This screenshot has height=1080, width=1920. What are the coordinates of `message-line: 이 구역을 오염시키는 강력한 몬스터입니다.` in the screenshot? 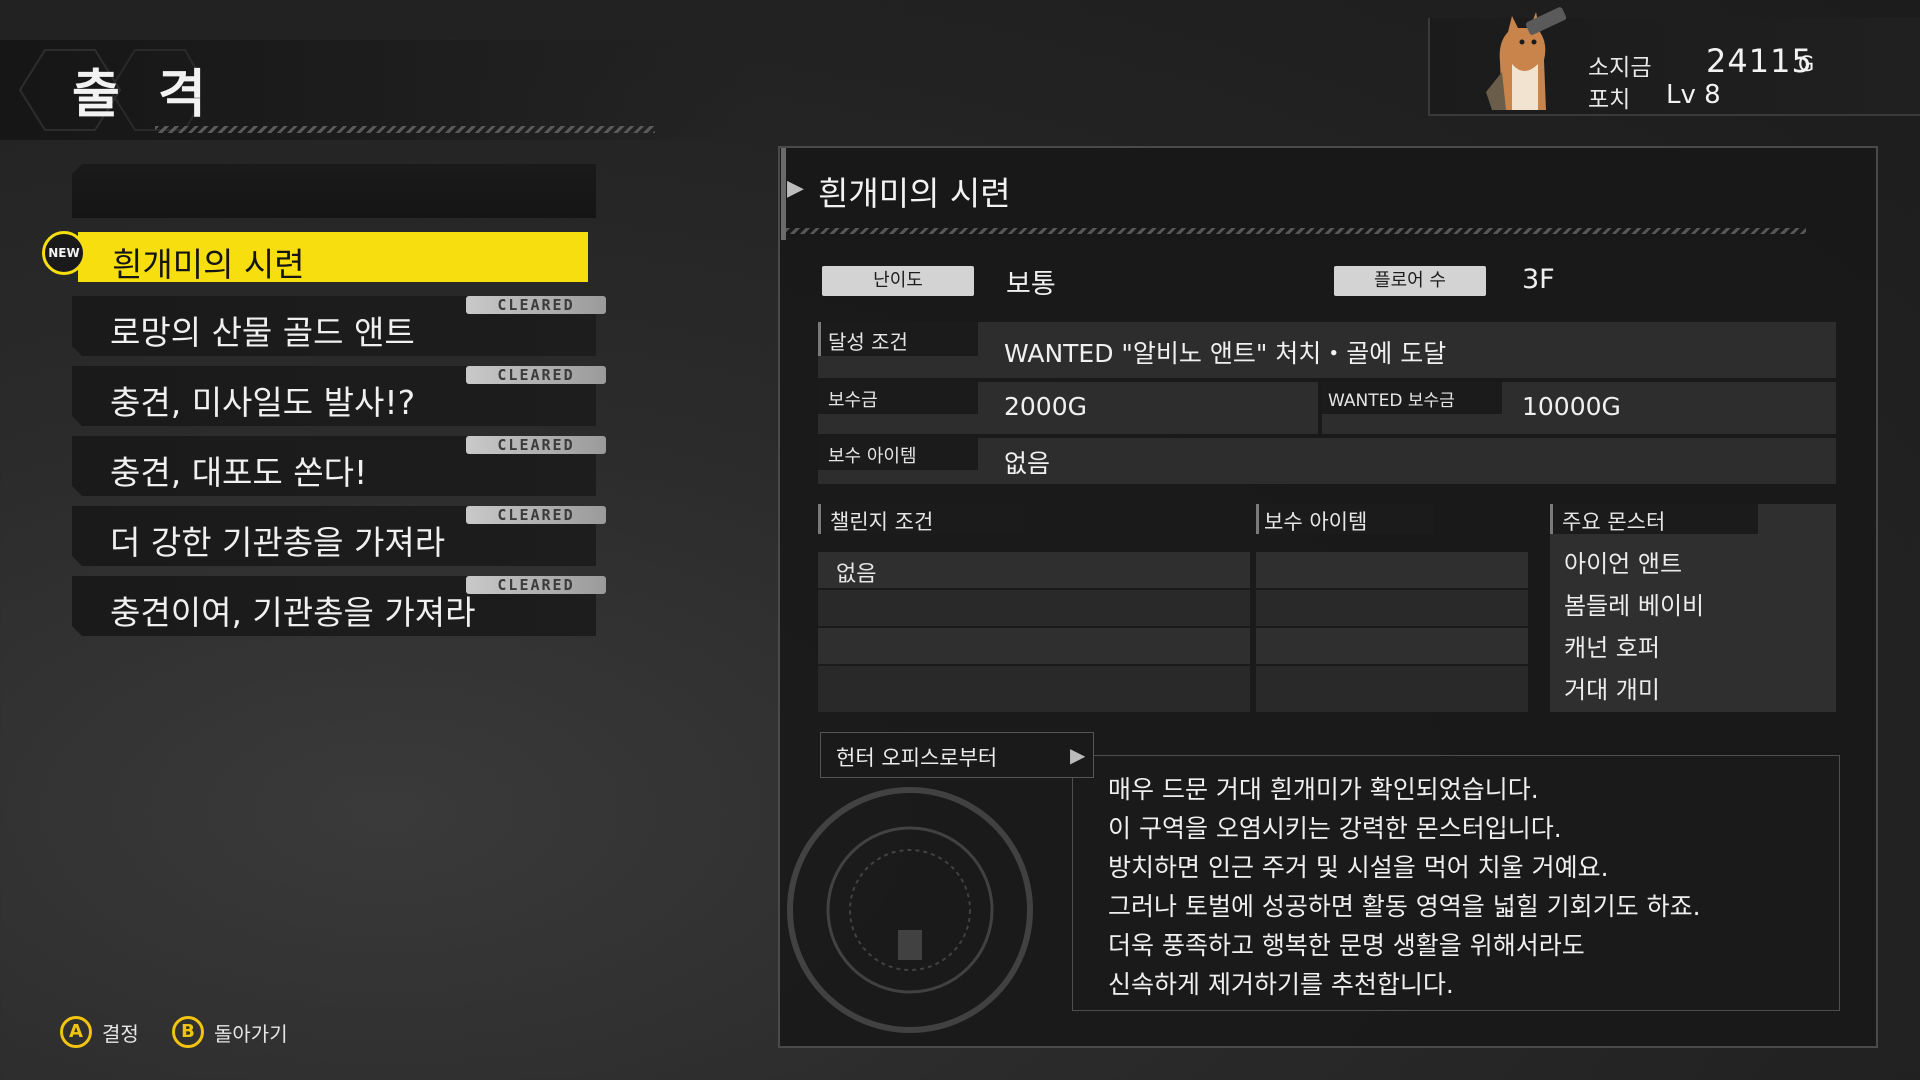 It's located at (1335, 828).